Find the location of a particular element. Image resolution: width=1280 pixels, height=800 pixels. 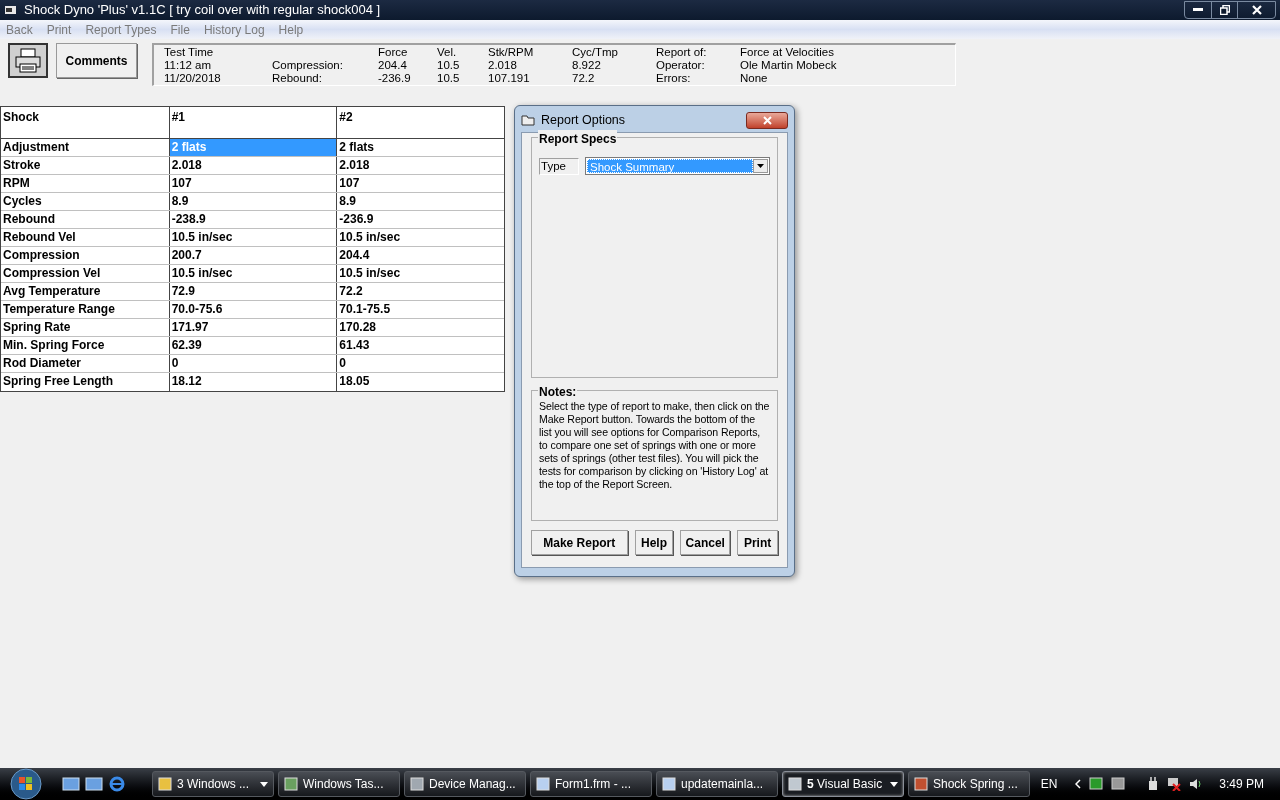

table-cell: -236.9 is located at coordinates (420, 219).